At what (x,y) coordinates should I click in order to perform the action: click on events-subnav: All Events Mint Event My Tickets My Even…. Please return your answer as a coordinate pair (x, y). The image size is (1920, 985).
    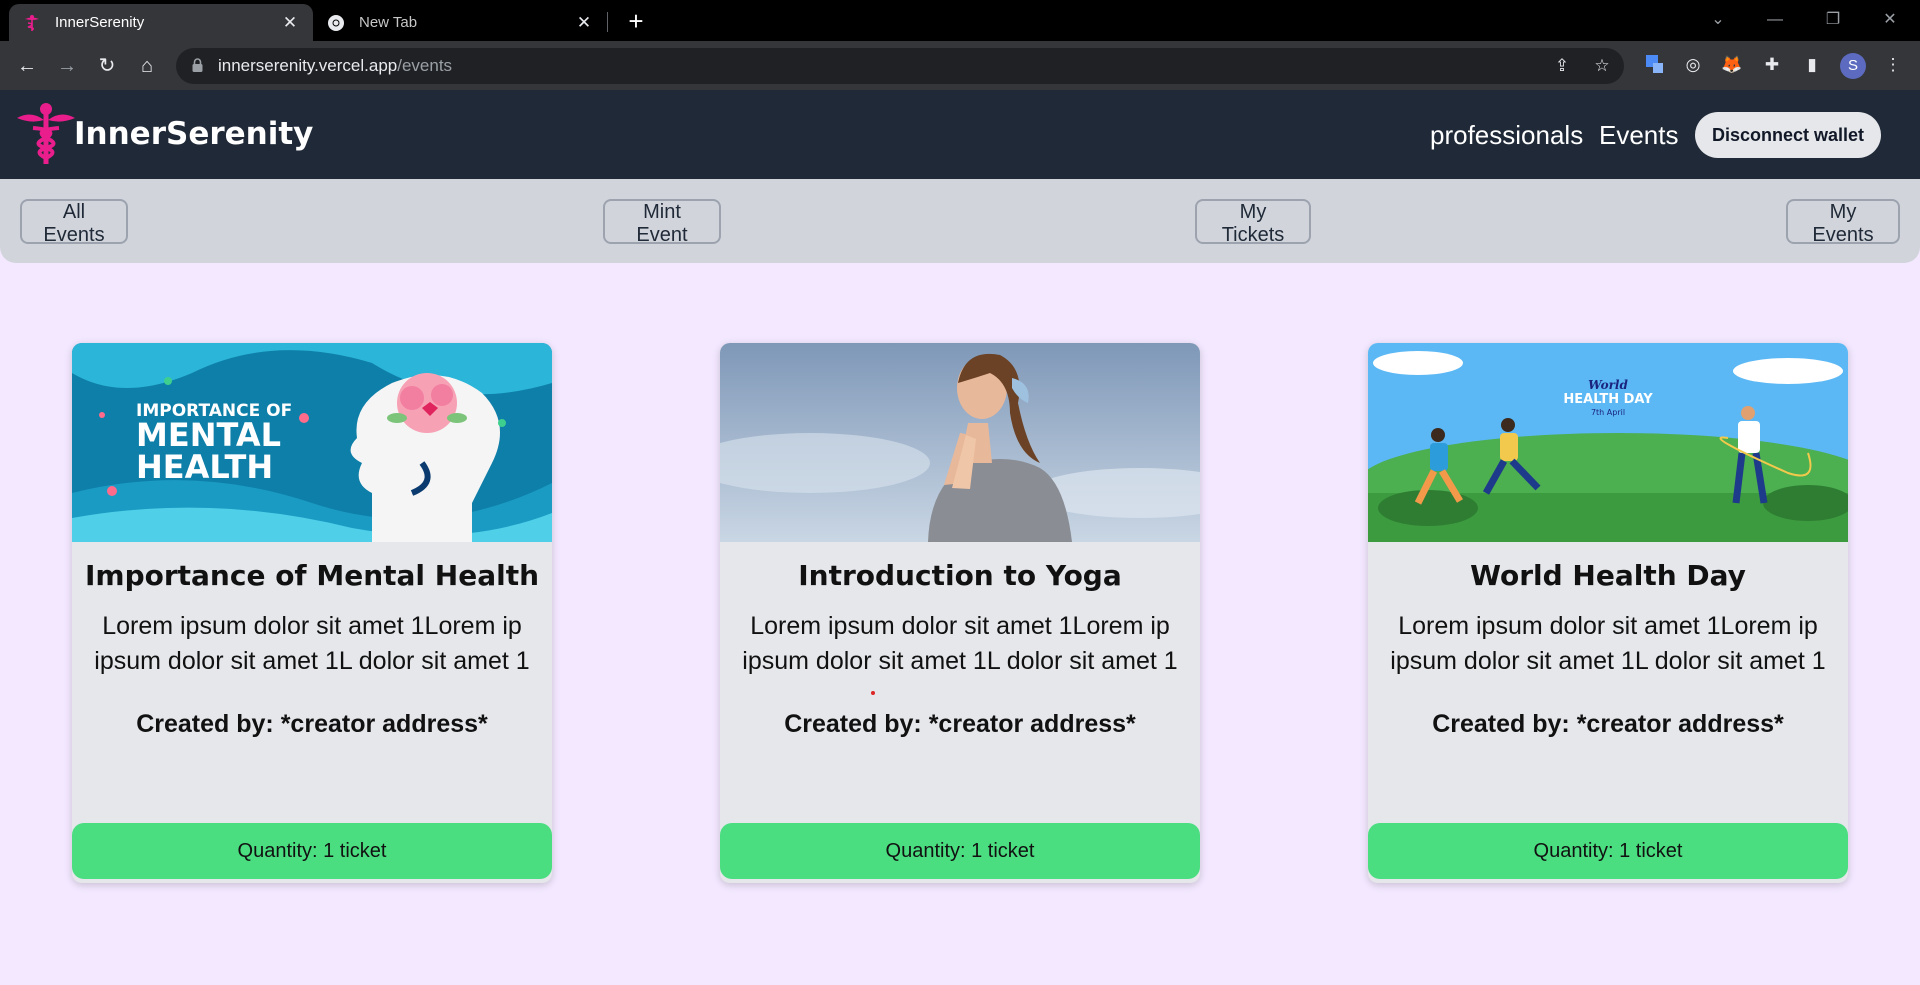
    Looking at the image, I should click on (960, 221).